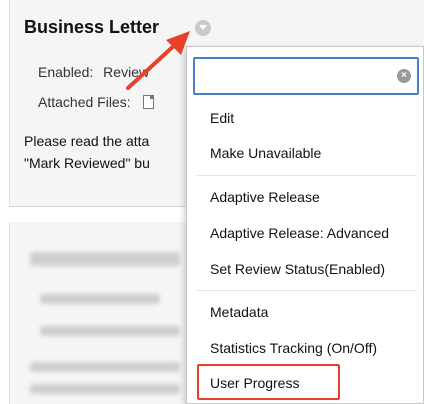  What do you see at coordinates (84, 102) in the screenshot?
I see `attached-files-label: Attached Files:` at bounding box center [84, 102].